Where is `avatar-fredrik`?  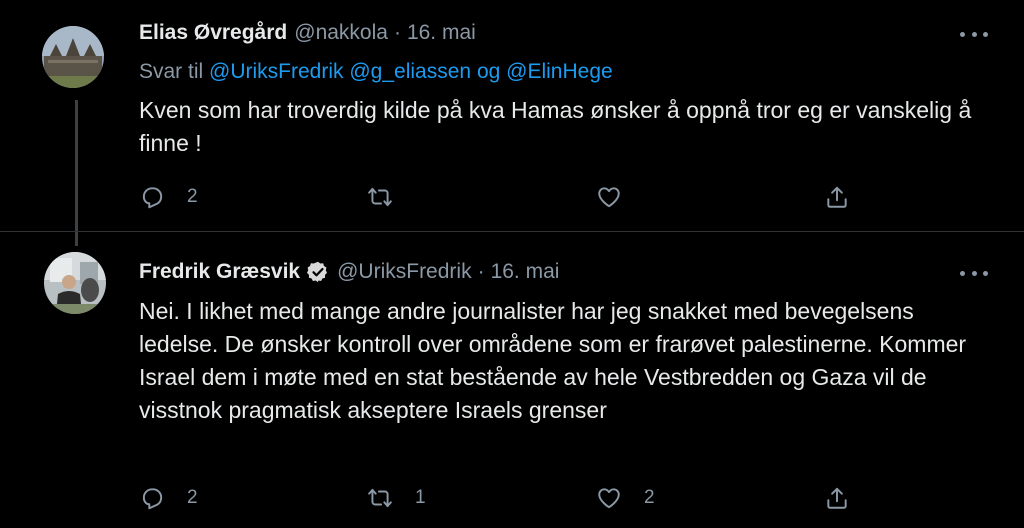 avatar-fredrik is located at coordinates (75, 283).